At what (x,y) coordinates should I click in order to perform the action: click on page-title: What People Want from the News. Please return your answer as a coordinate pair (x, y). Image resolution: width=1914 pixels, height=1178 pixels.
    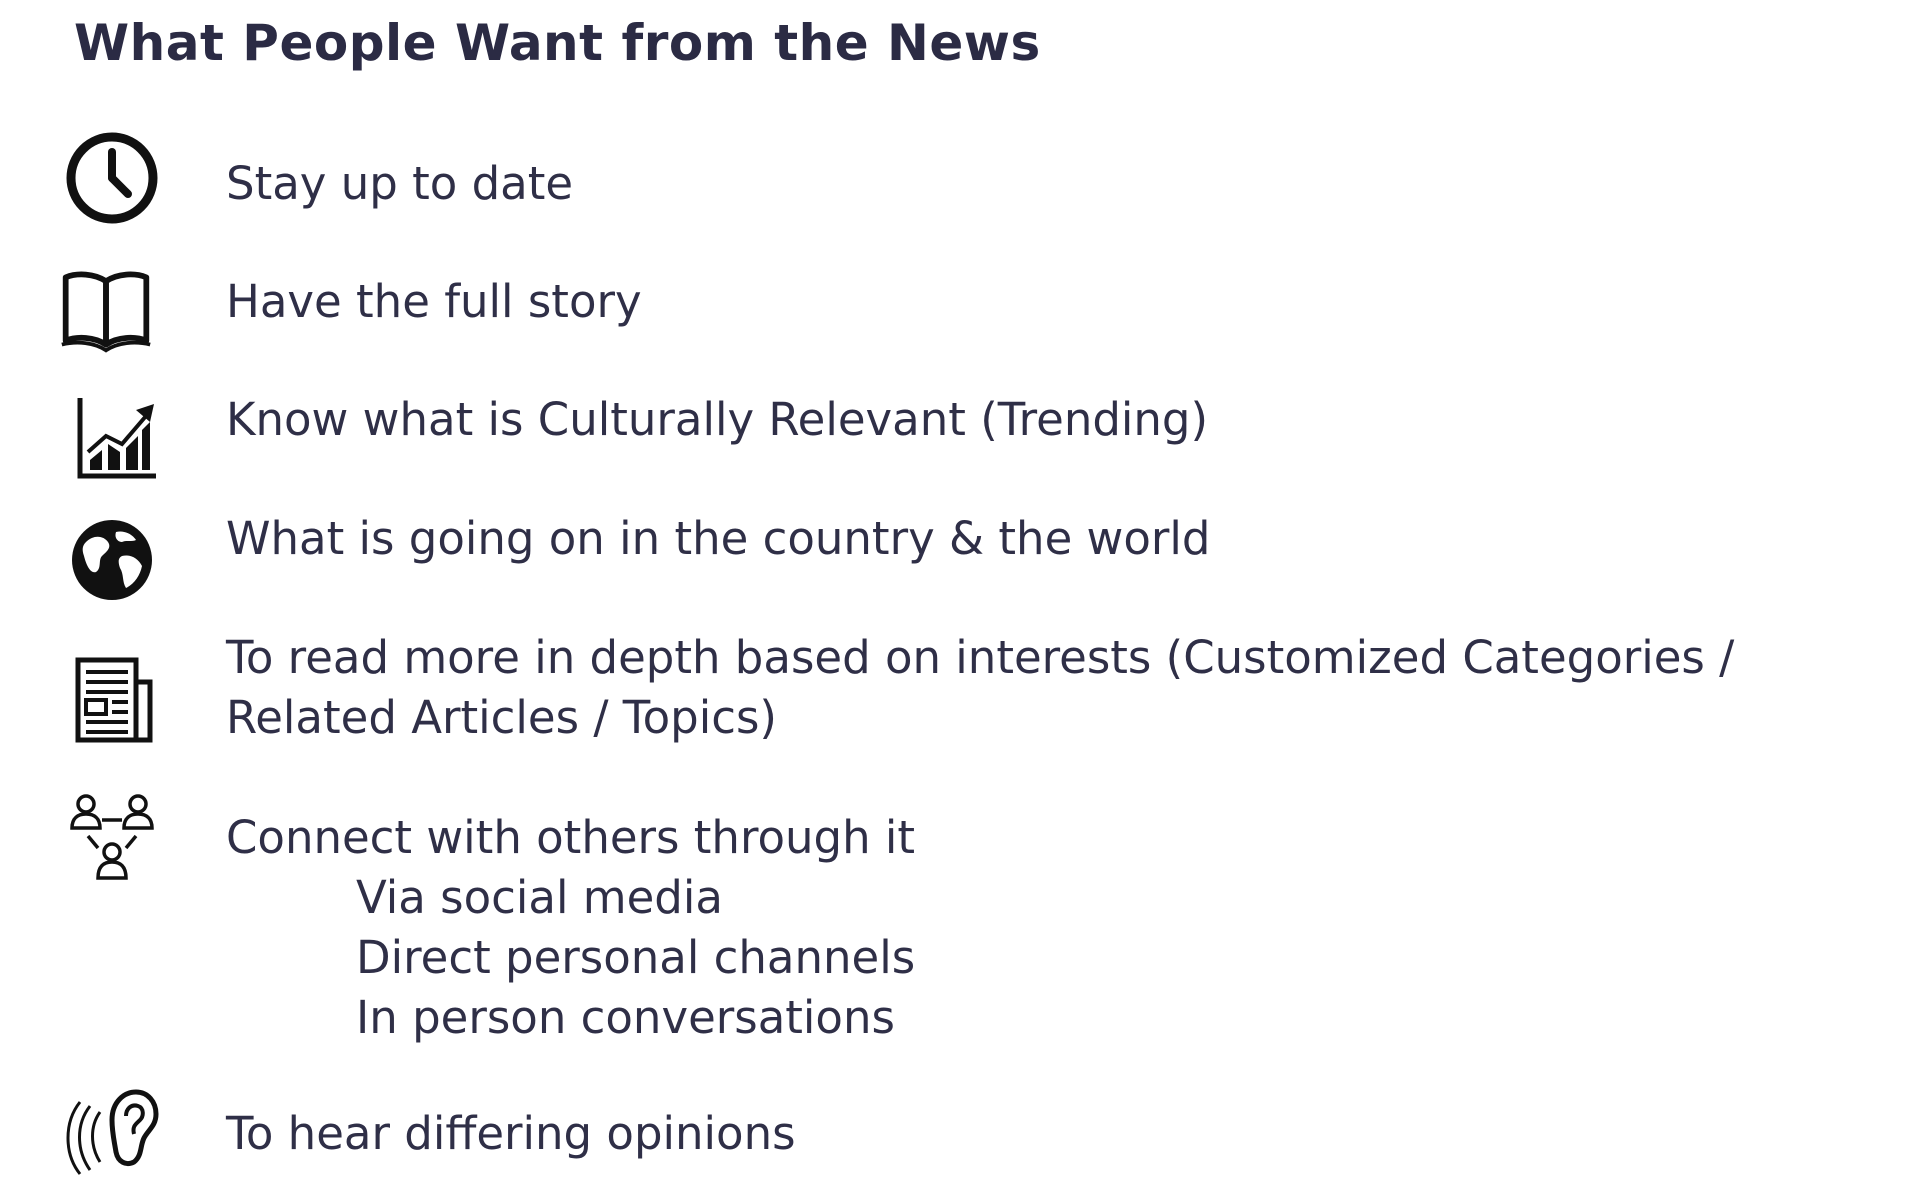
    Looking at the image, I should click on (557, 43).